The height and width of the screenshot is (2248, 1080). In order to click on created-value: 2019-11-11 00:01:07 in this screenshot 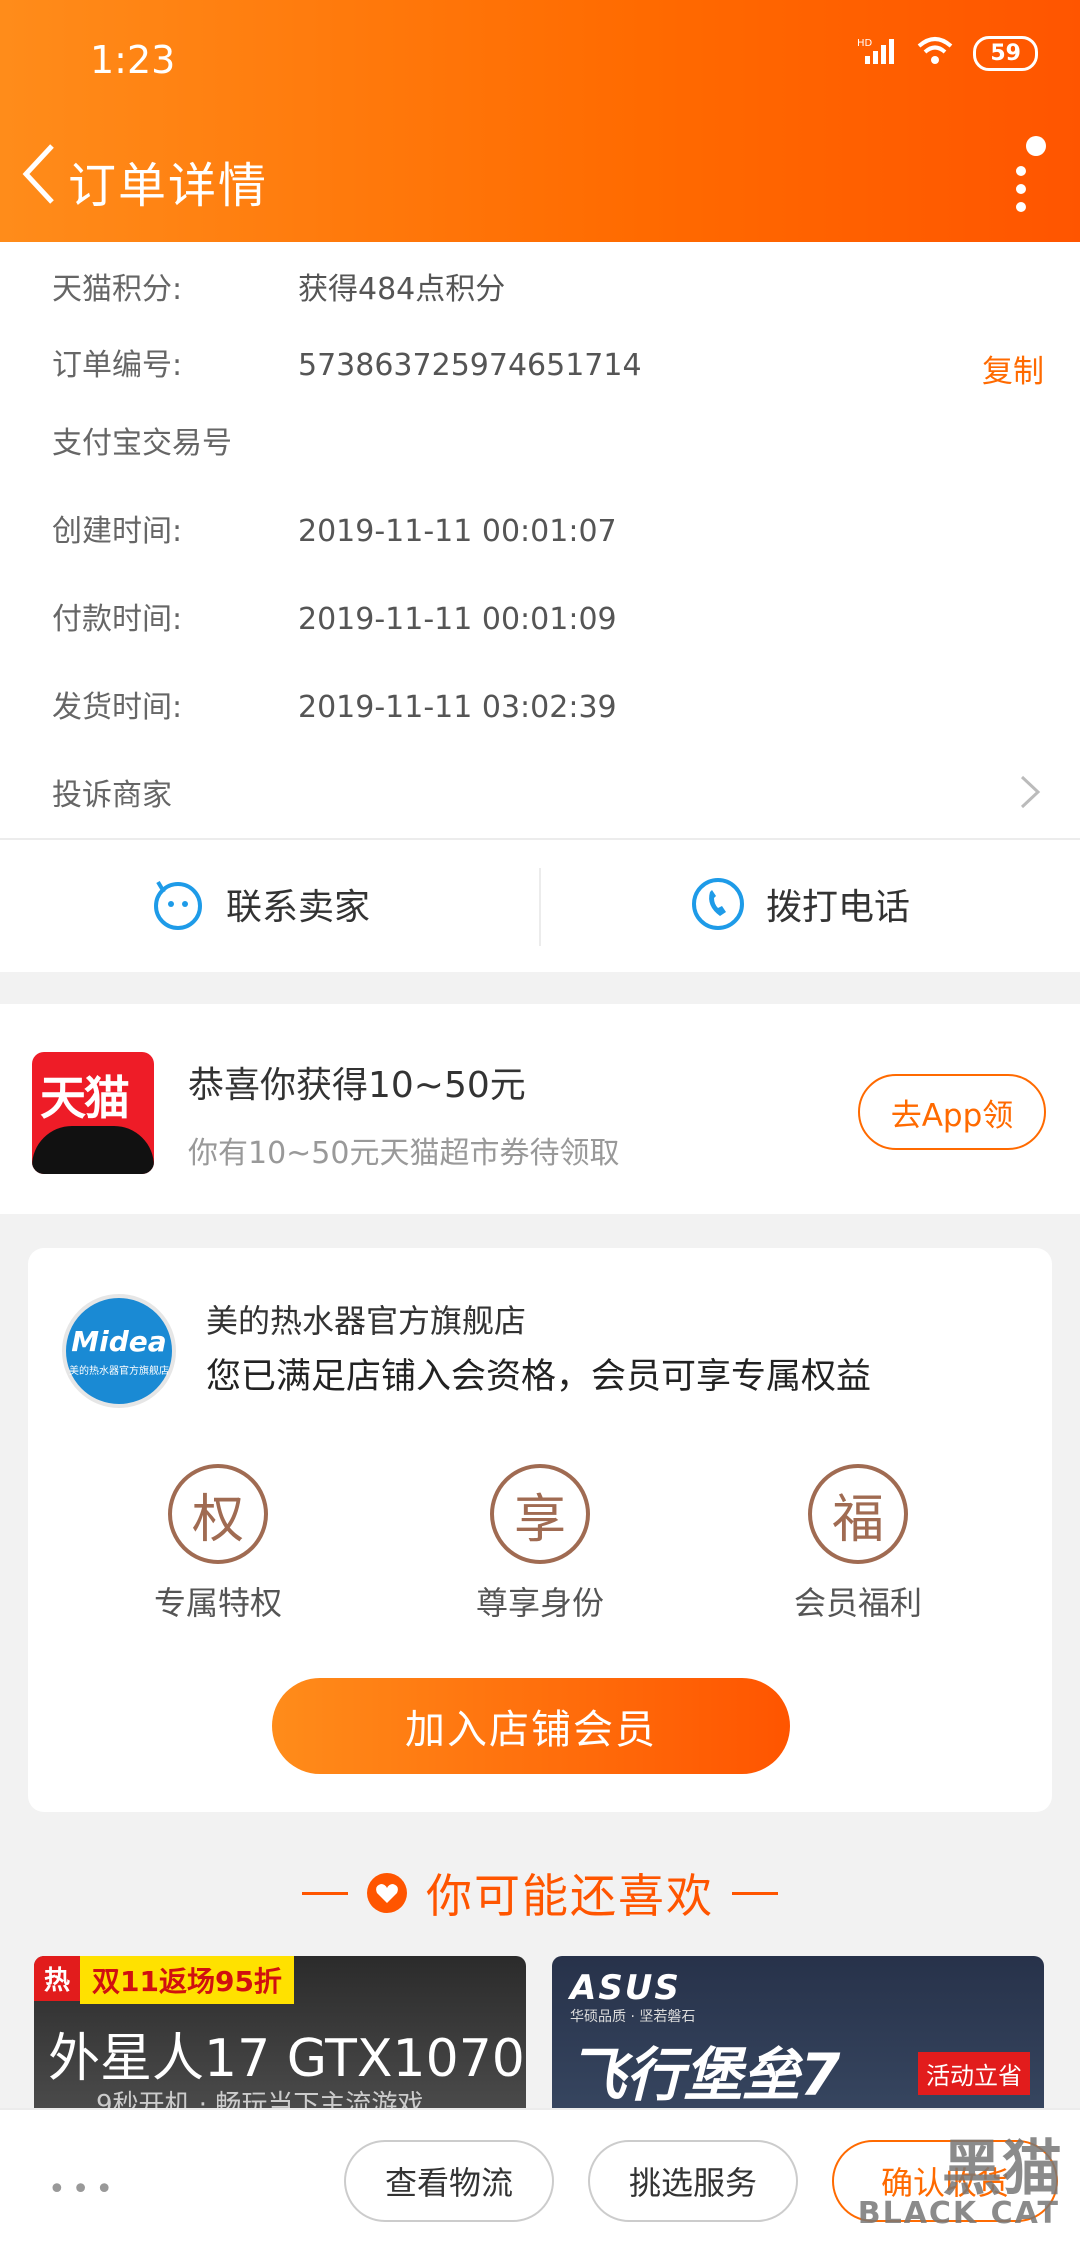, I will do `click(457, 531)`.